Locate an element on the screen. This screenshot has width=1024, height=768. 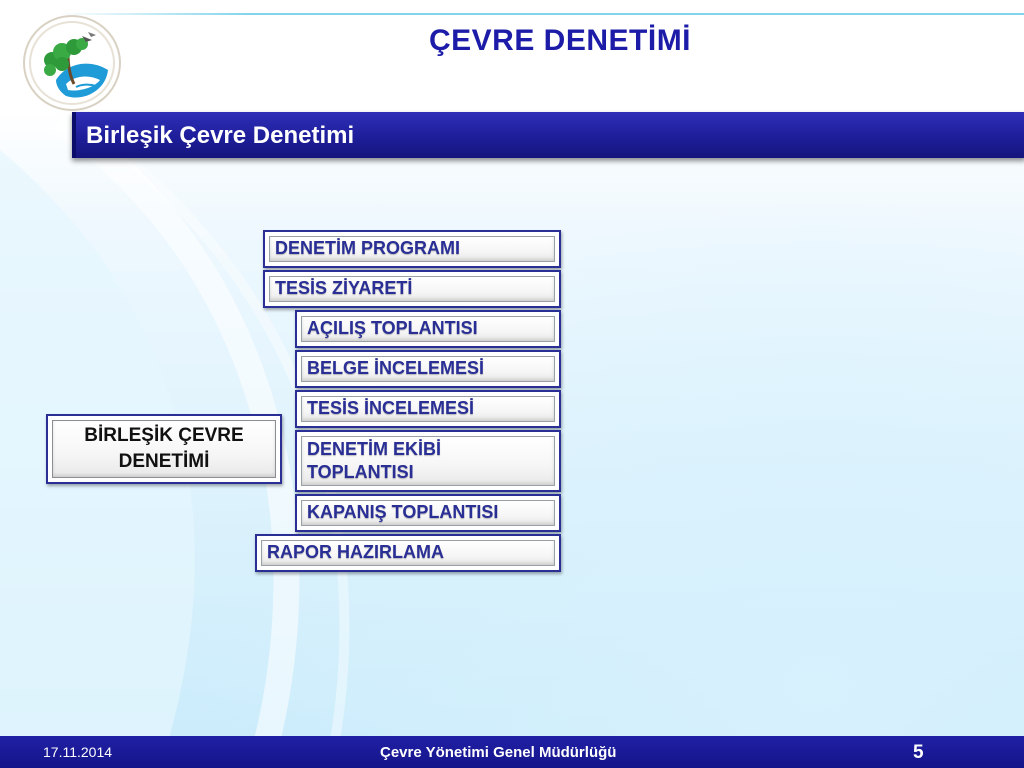
step-box-denetim-ekibi-toplantisi: DENETİM EKİBİ TOPLANTISI is located at coordinates (428, 461).